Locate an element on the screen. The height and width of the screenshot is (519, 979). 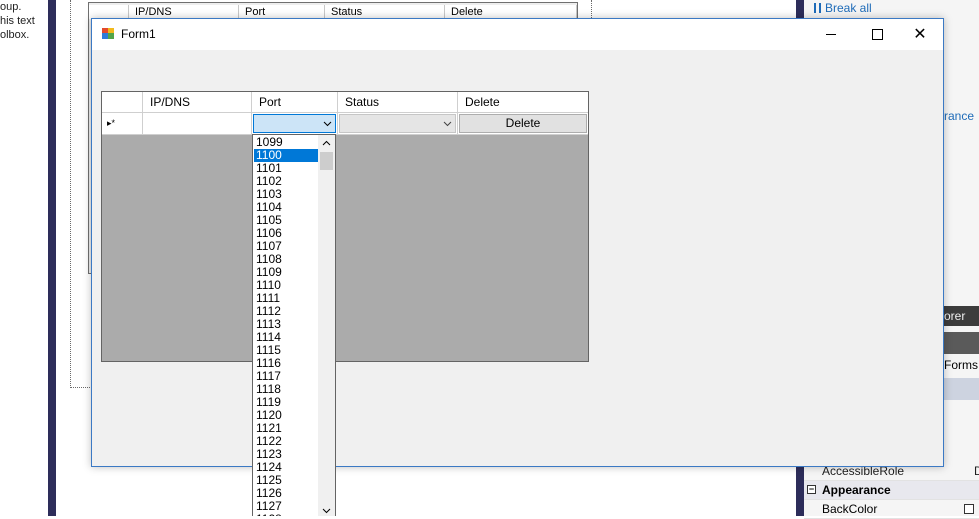
new-row-indicator: ▸* is located at coordinates (122, 123).